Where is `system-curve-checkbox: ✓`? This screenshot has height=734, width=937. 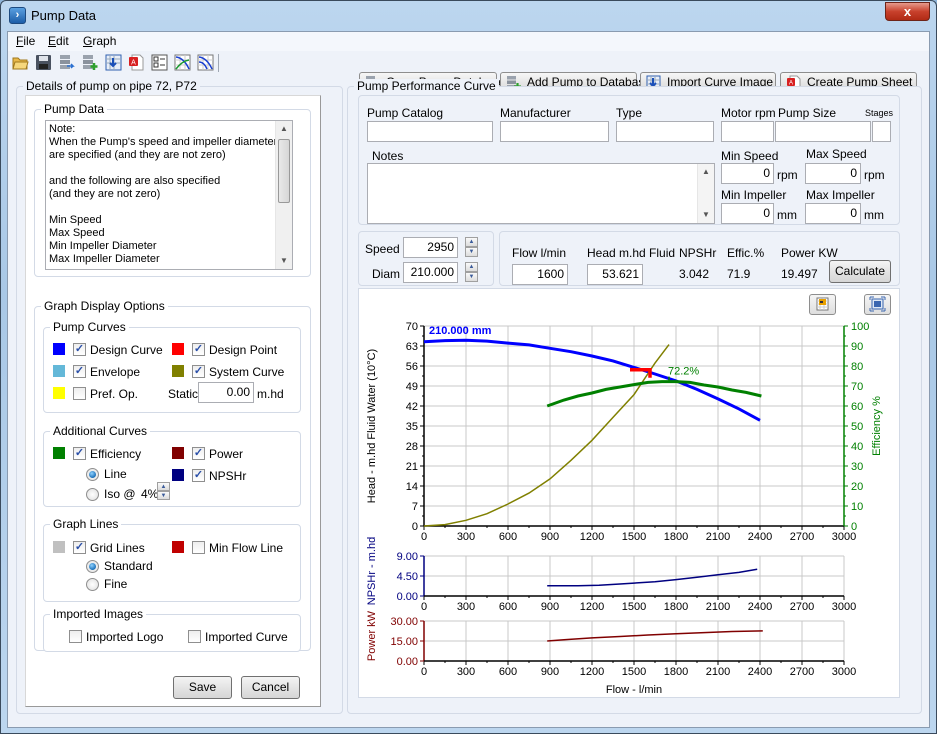 system-curve-checkbox: ✓ is located at coordinates (198, 371).